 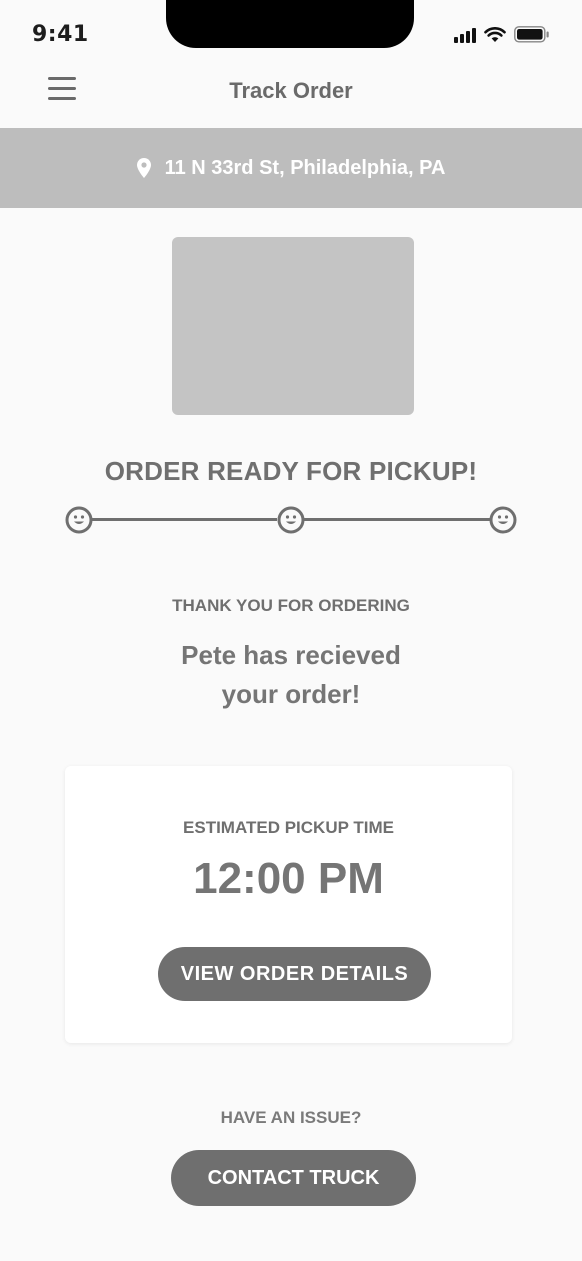 What do you see at coordinates (291, 471) in the screenshot?
I see `order-status-heading: ORDER READY FOR PICKUP!` at bounding box center [291, 471].